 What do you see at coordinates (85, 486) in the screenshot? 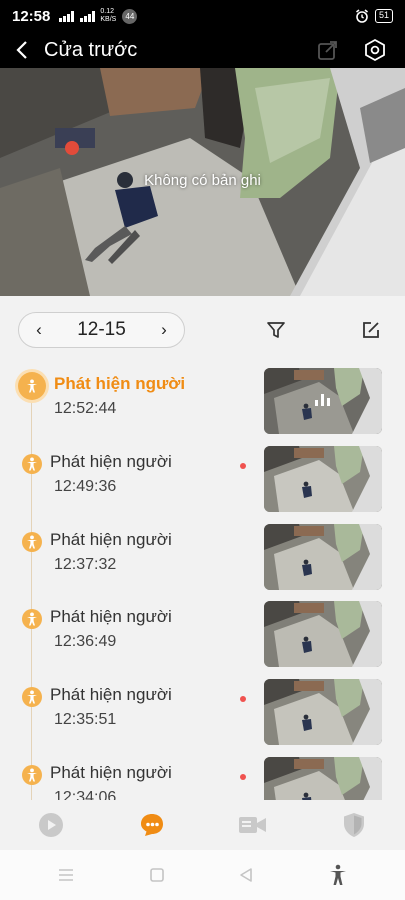
I see `event-time: 12:49:36` at bounding box center [85, 486].